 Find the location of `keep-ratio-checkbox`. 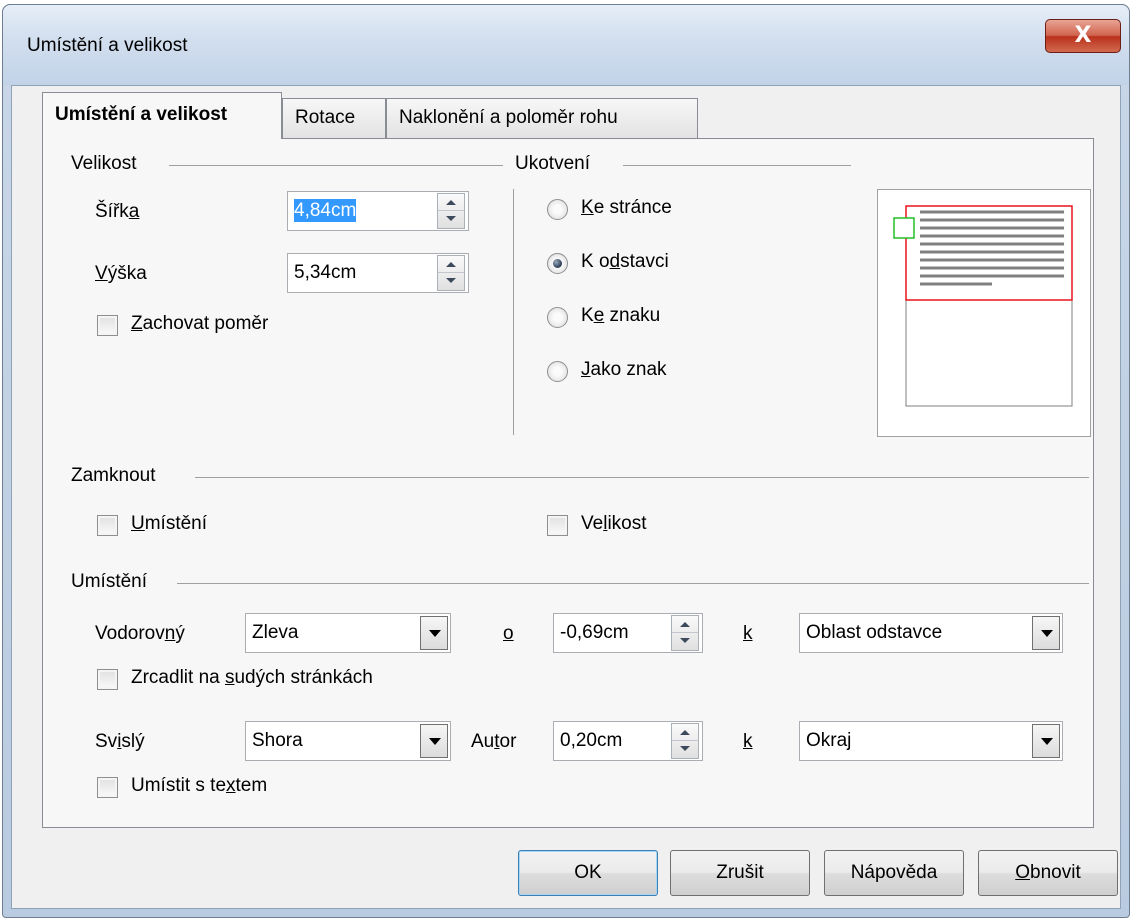

keep-ratio-checkbox is located at coordinates (107, 325).